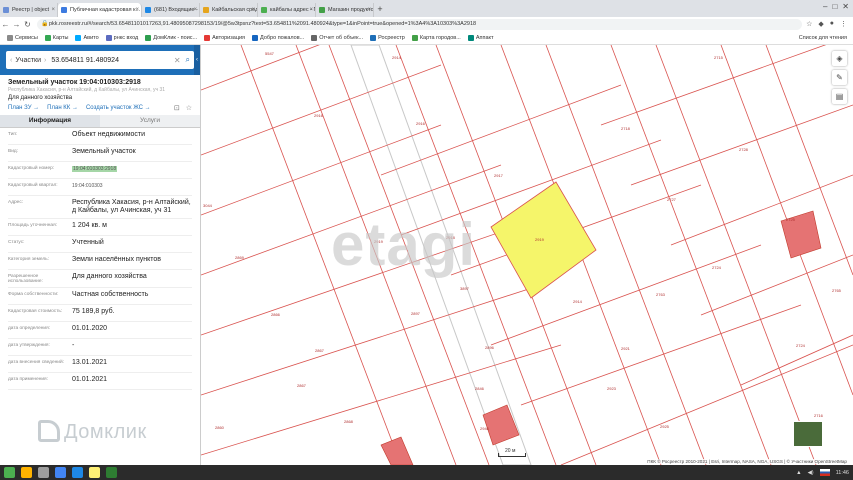  What do you see at coordinates (845, 6) in the screenshot?
I see `close-window-icon: ✕` at bounding box center [845, 6].